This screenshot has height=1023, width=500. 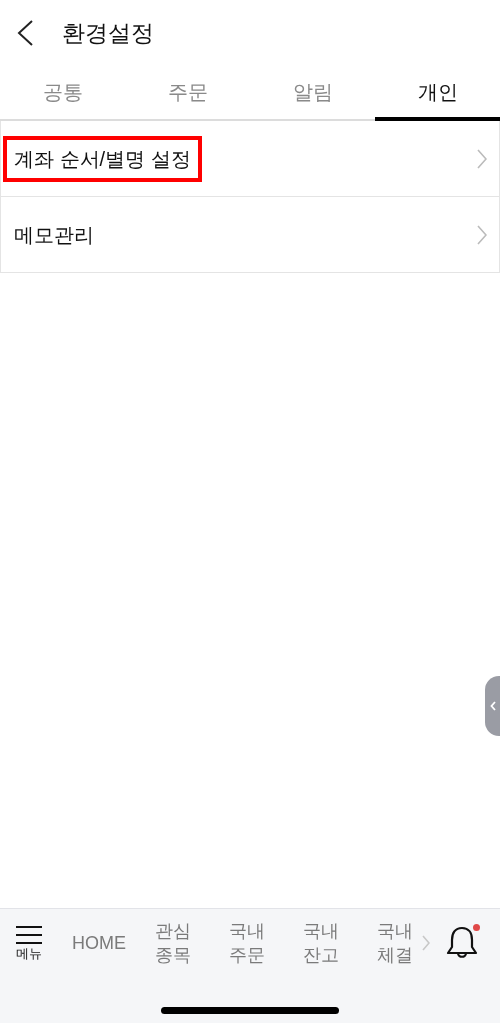 I want to click on menu-button: 메뉴, so click(x=29, y=943).